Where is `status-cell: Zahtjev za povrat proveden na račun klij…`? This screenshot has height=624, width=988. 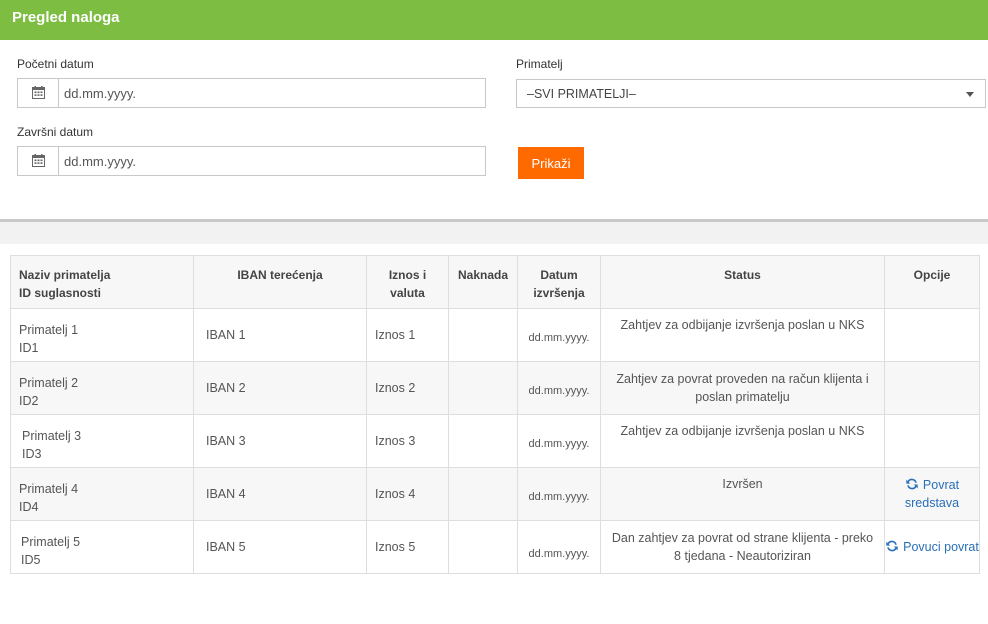
status-cell: Zahtjev za povrat proveden na račun klij… is located at coordinates (742, 388).